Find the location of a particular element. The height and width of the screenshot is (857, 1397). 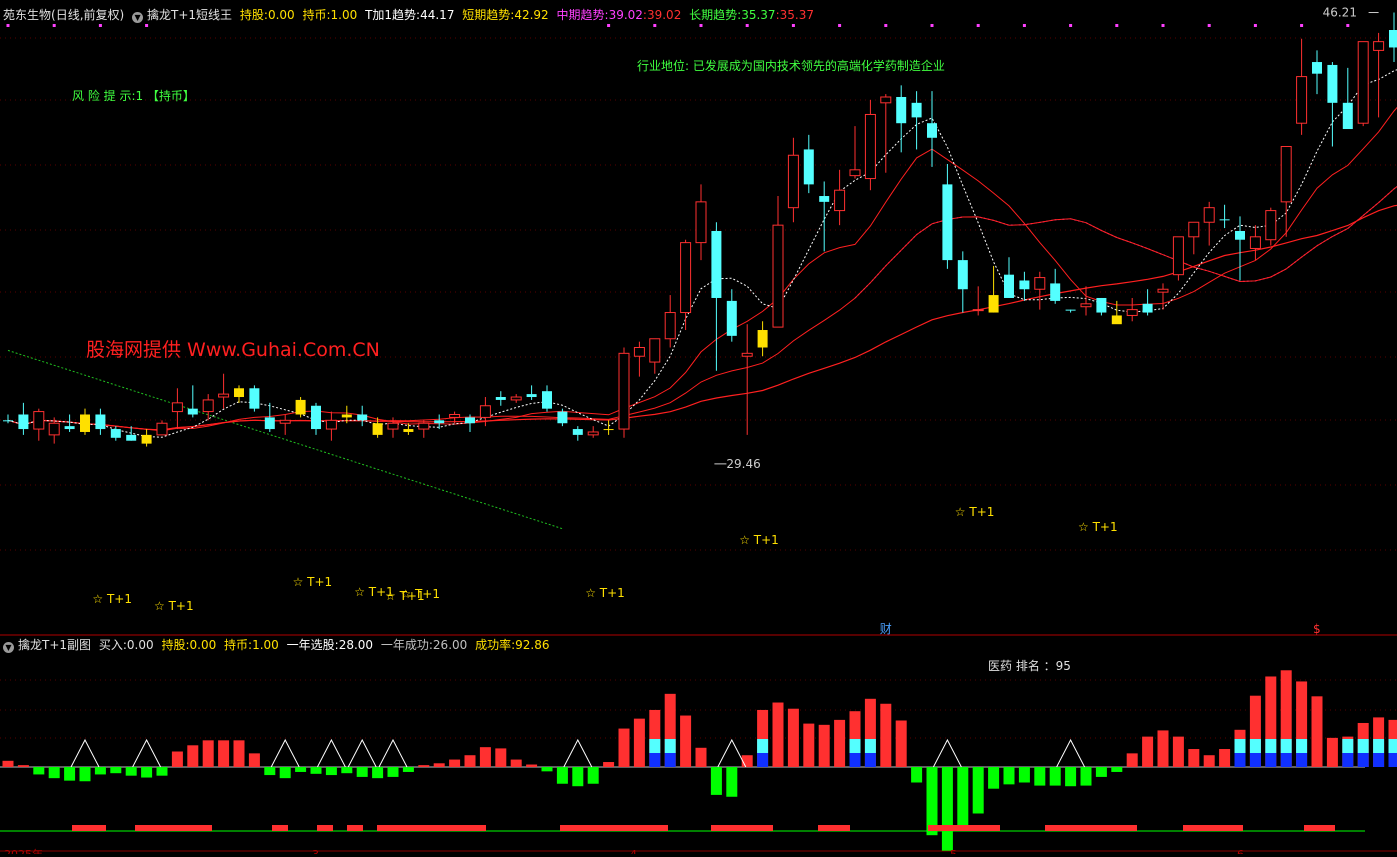

buy-value: 0.00 is located at coordinates (140, 645).